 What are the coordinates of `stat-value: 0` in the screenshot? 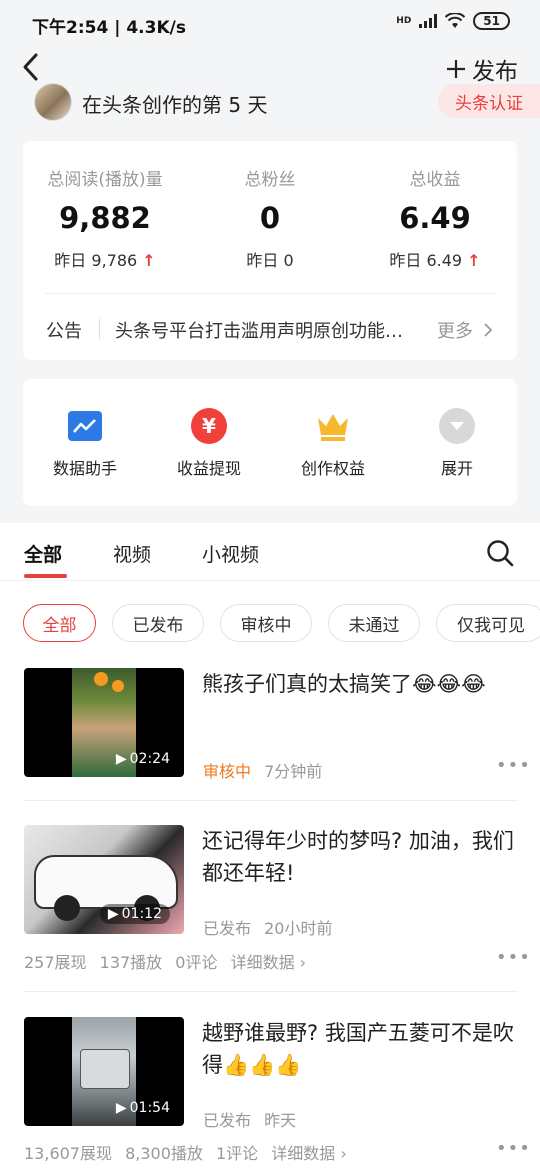 It's located at (270, 218).